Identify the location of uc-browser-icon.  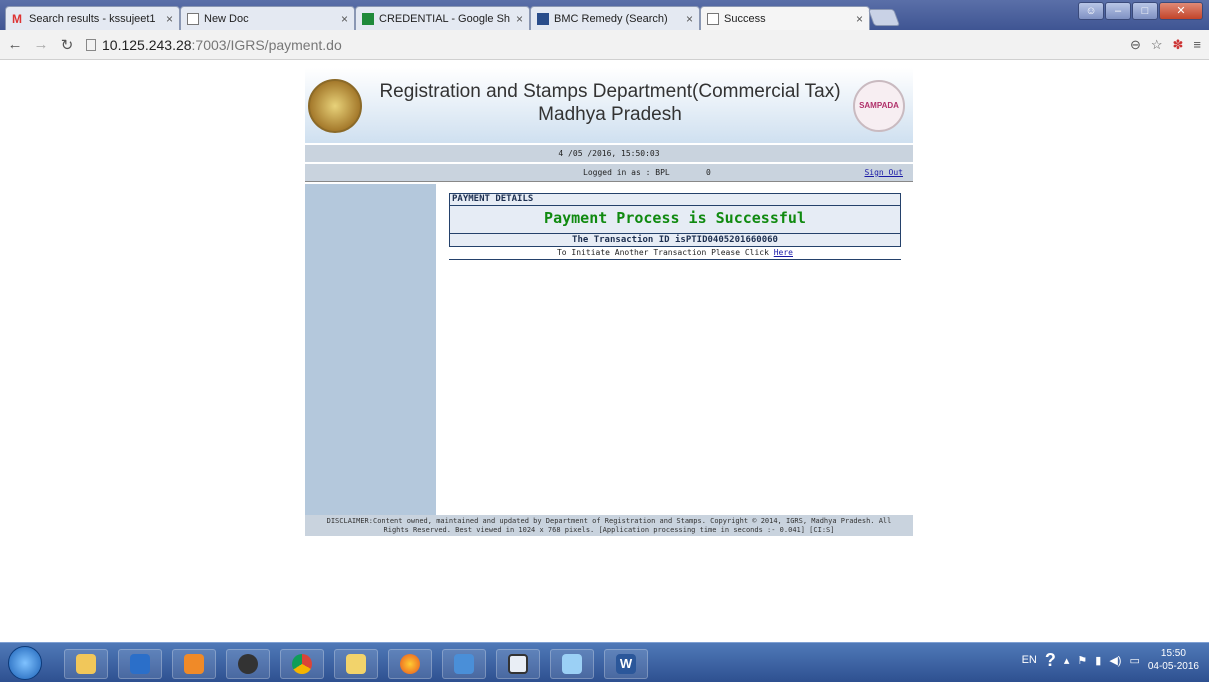
(194, 664).